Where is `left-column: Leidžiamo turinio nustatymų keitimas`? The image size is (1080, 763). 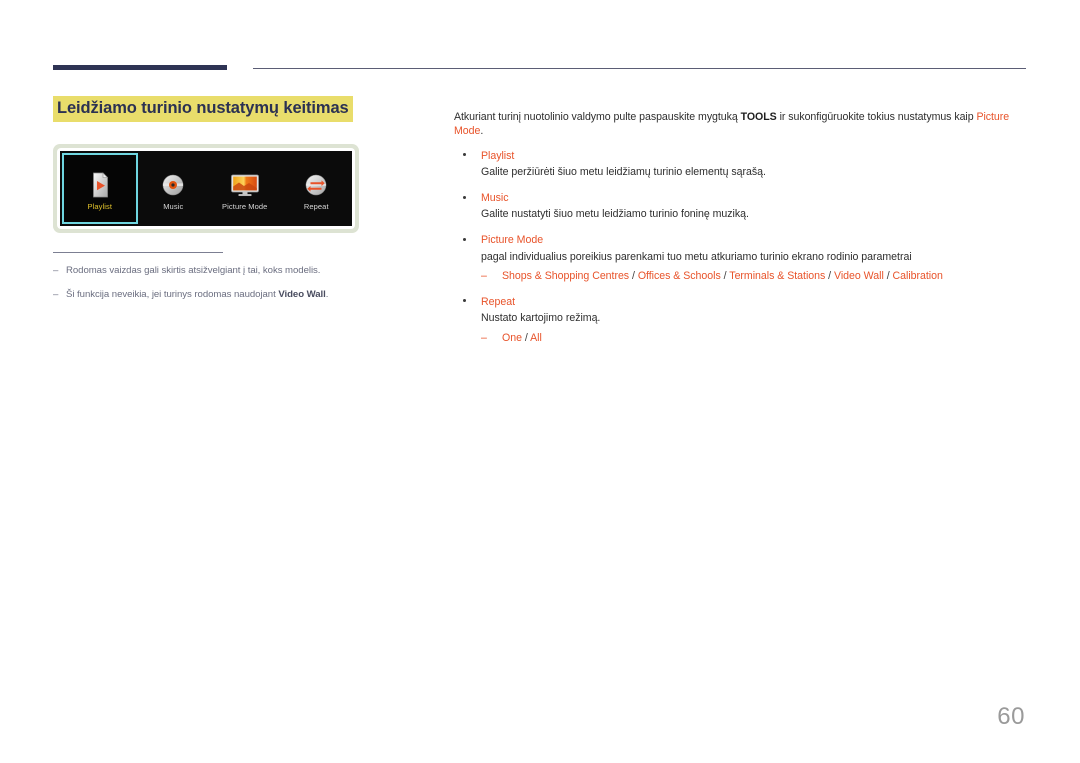
left-column: Leidžiamo turinio nustatymų keitimas is located at coordinates (238, 109).